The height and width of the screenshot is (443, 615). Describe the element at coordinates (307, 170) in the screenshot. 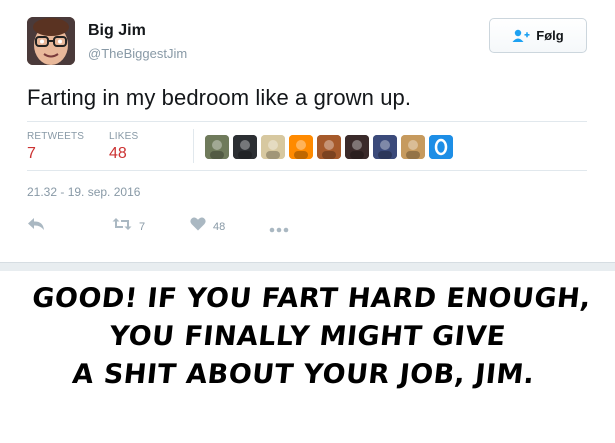

I see `stats-divider-bottom` at that location.